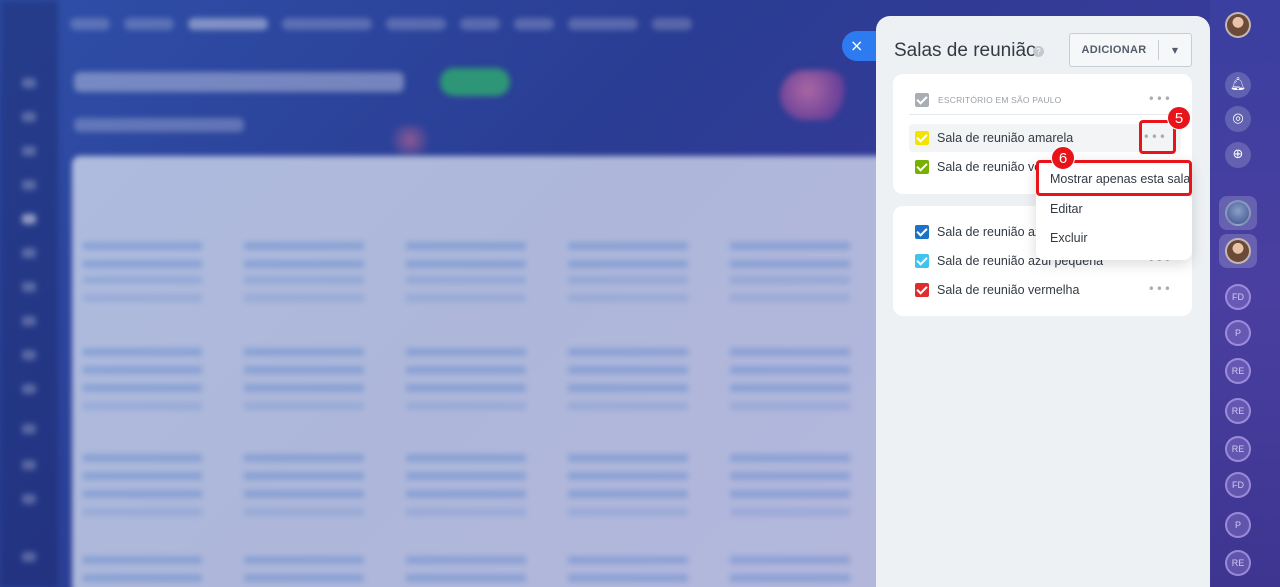  Describe the element at coordinates (239, 82) in the screenshot. I see `page-title-blurred` at that location.